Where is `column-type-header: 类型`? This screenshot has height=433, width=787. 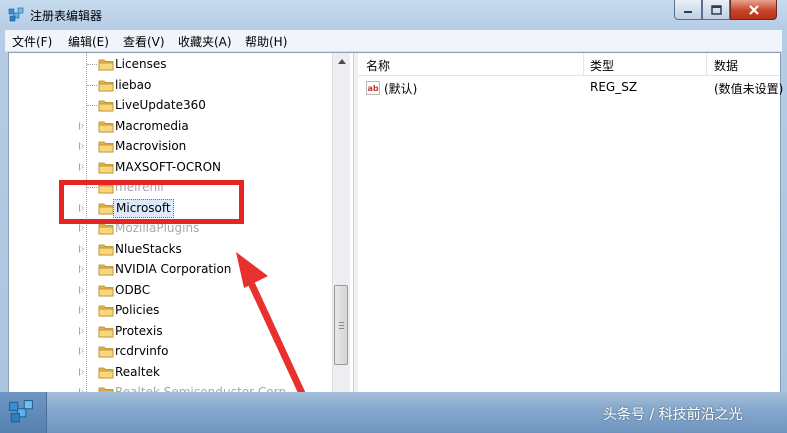 column-type-header: 类型 is located at coordinates (602, 65).